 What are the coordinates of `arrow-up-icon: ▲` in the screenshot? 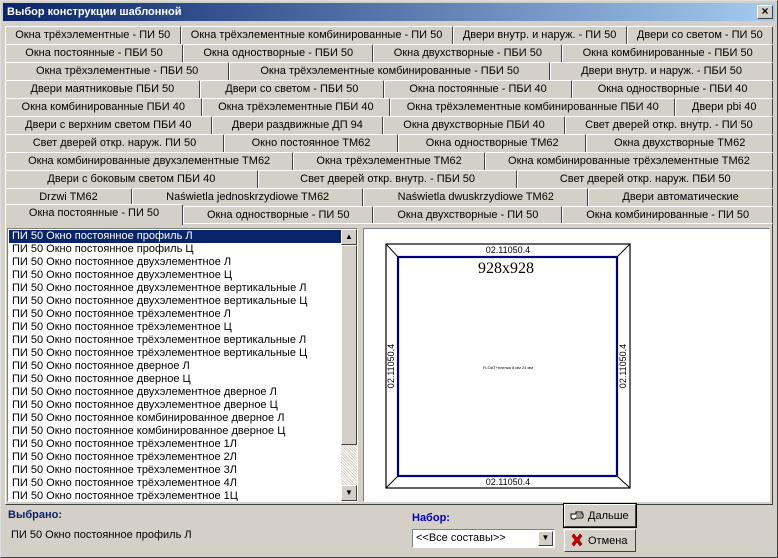 It's located at (349, 236).